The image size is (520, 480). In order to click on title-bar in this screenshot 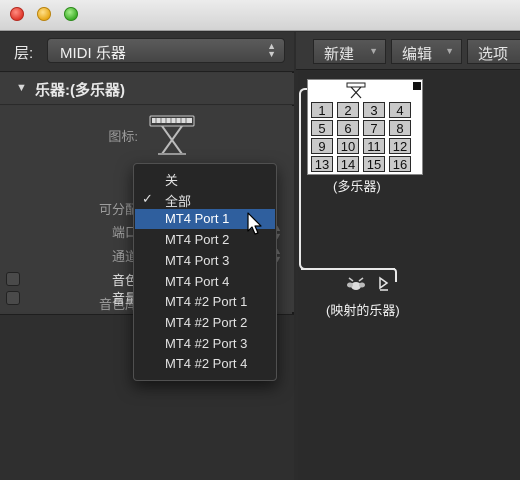, I will do `click(260, 15)`.